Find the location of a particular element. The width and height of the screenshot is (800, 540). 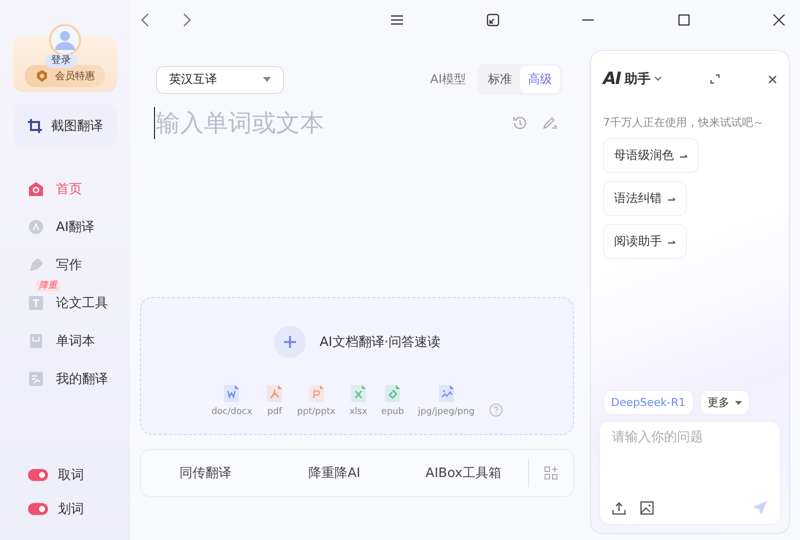

tool-link: 同传翻译 is located at coordinates (205, 473).